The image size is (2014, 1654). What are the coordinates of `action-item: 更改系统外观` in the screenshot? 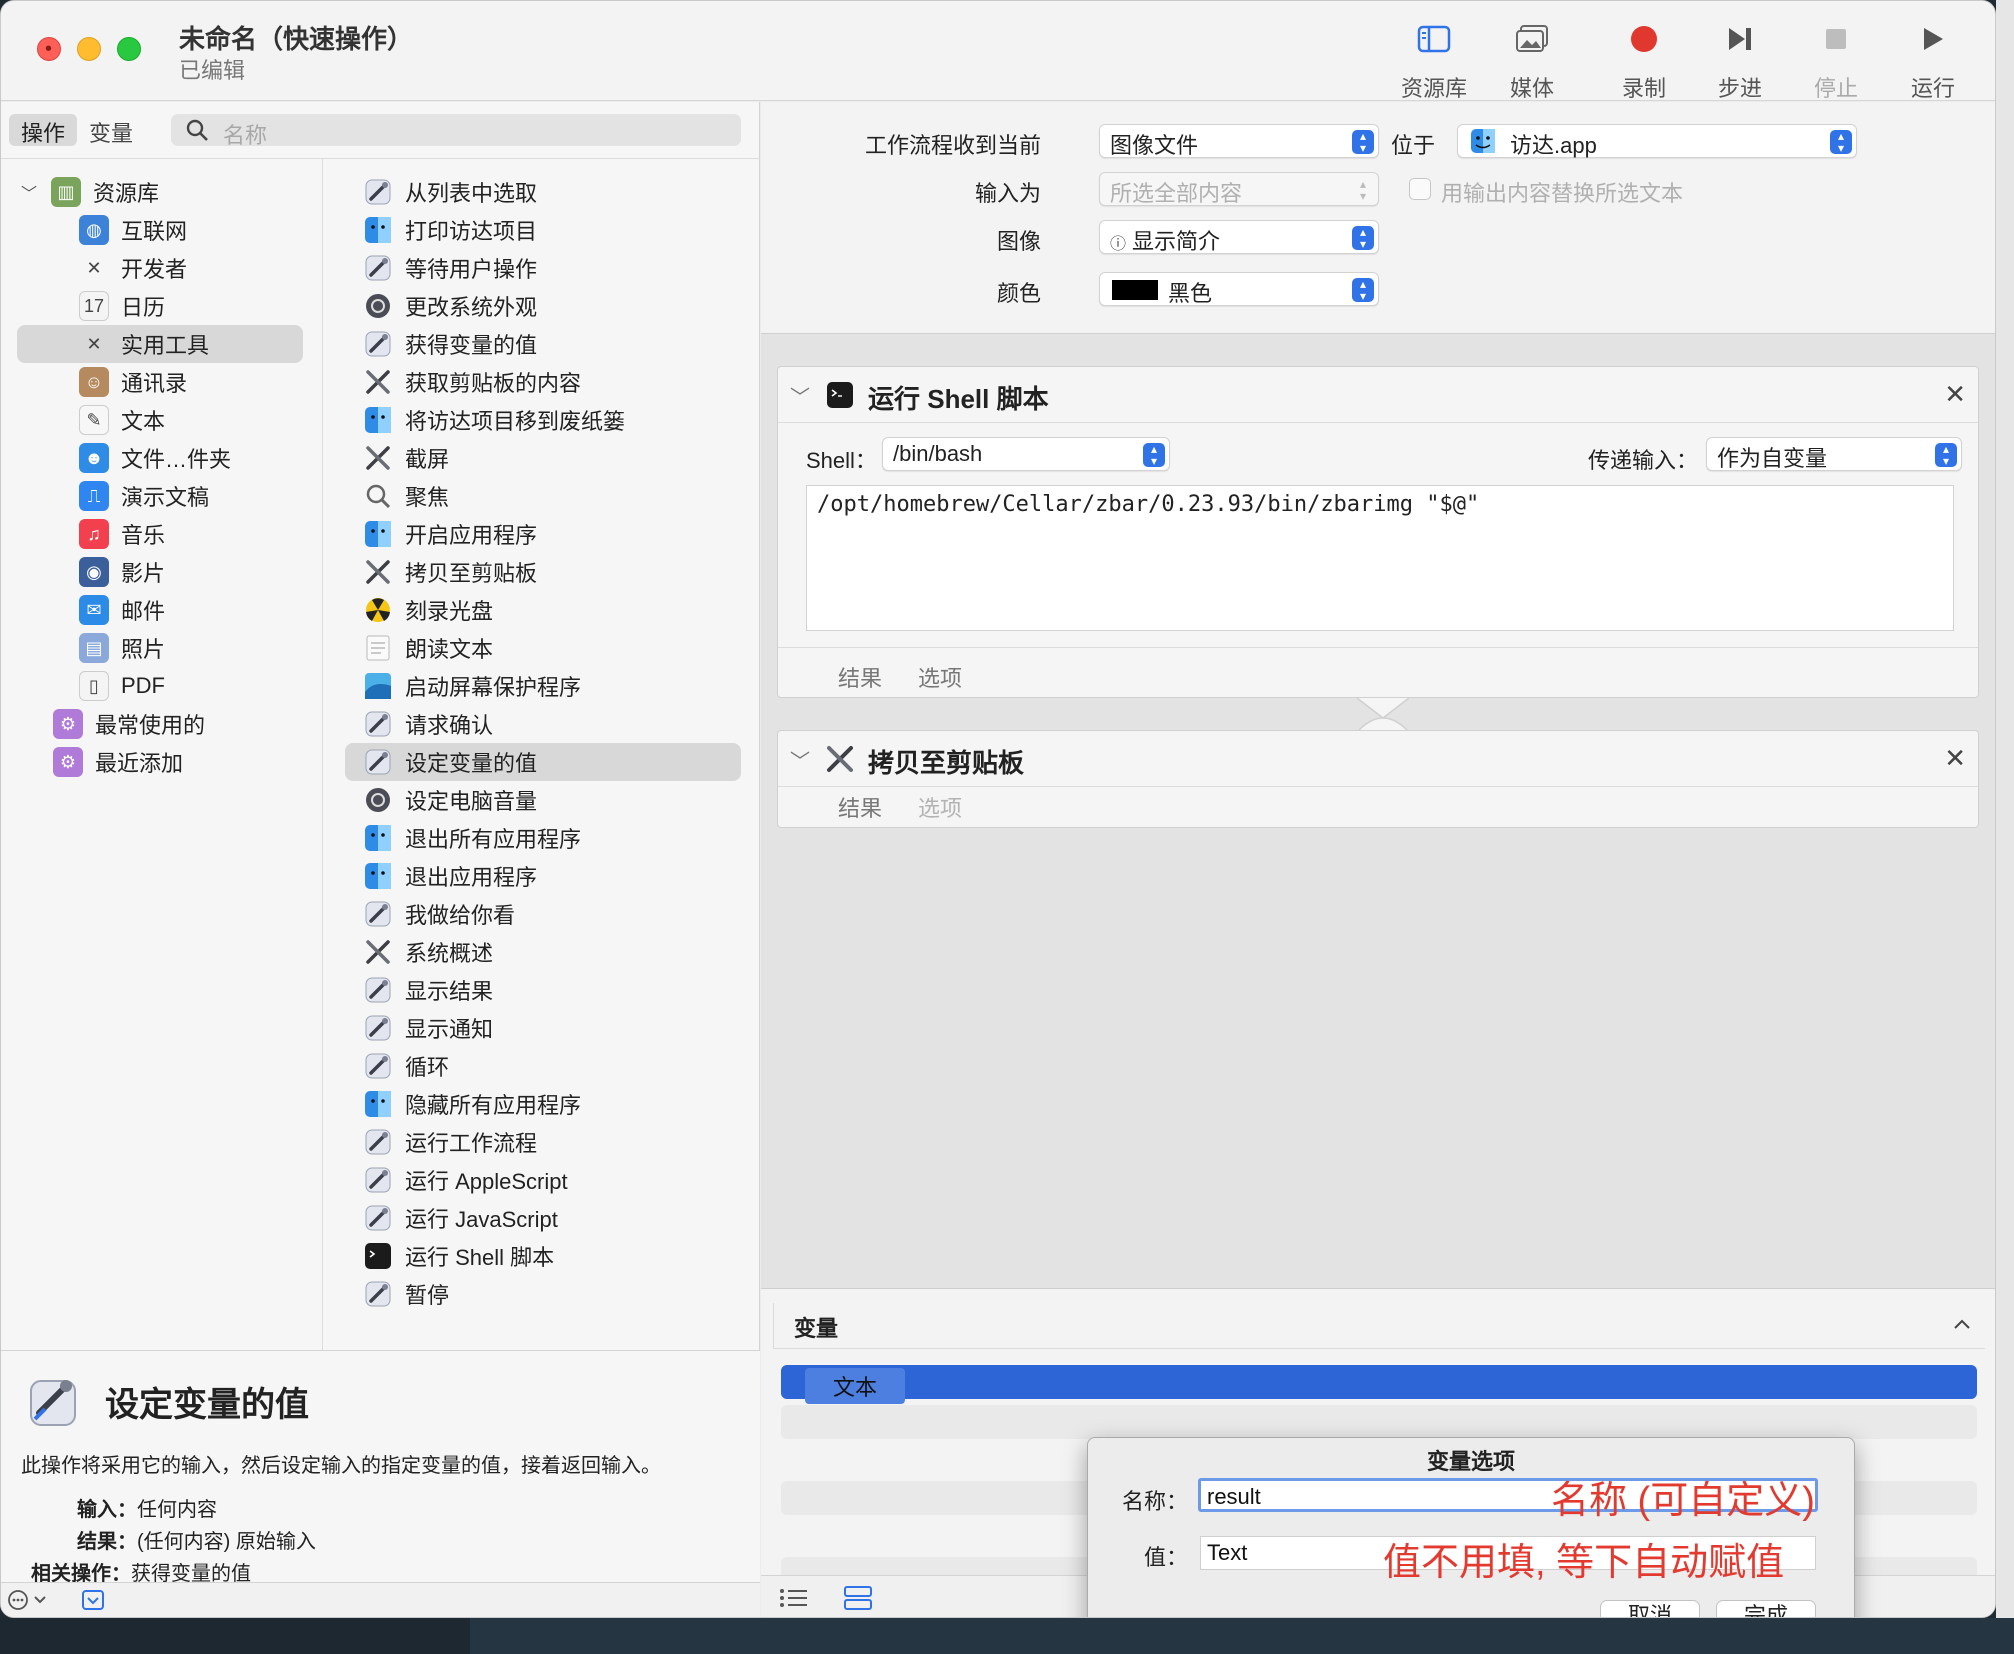 It's located at (450, 306).